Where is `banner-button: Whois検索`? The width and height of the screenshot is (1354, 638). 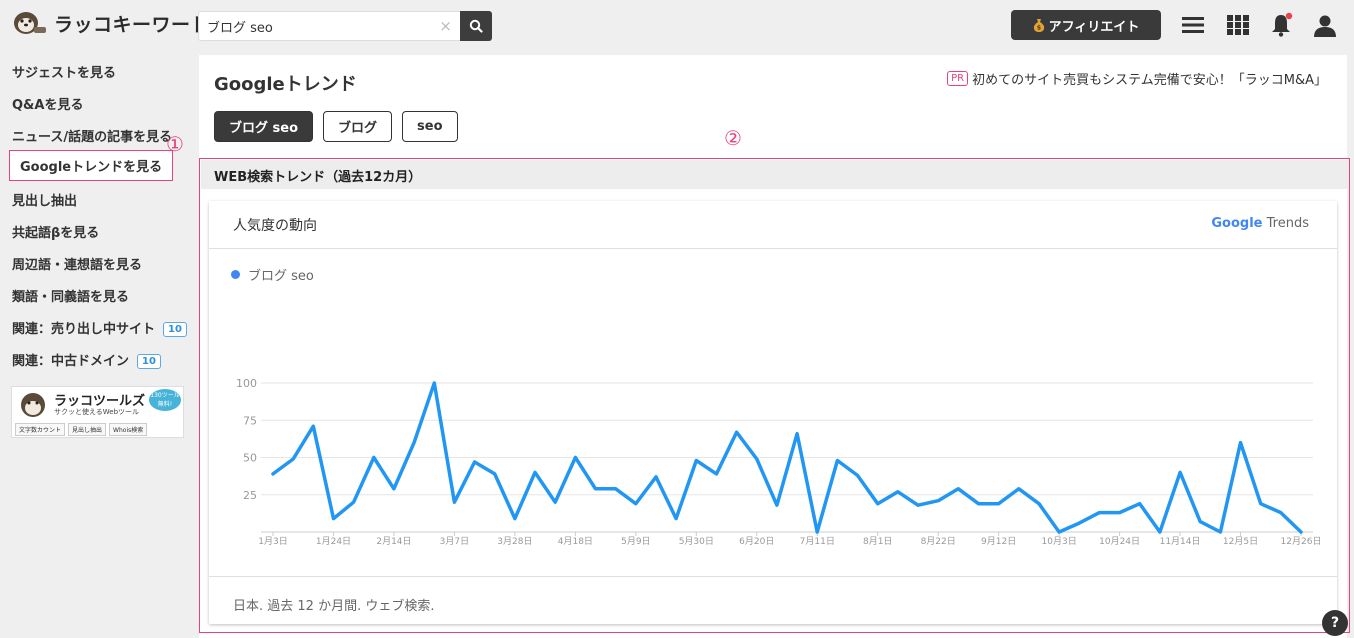
banner-button: Whois検索 is located at coordinates (128, 429).